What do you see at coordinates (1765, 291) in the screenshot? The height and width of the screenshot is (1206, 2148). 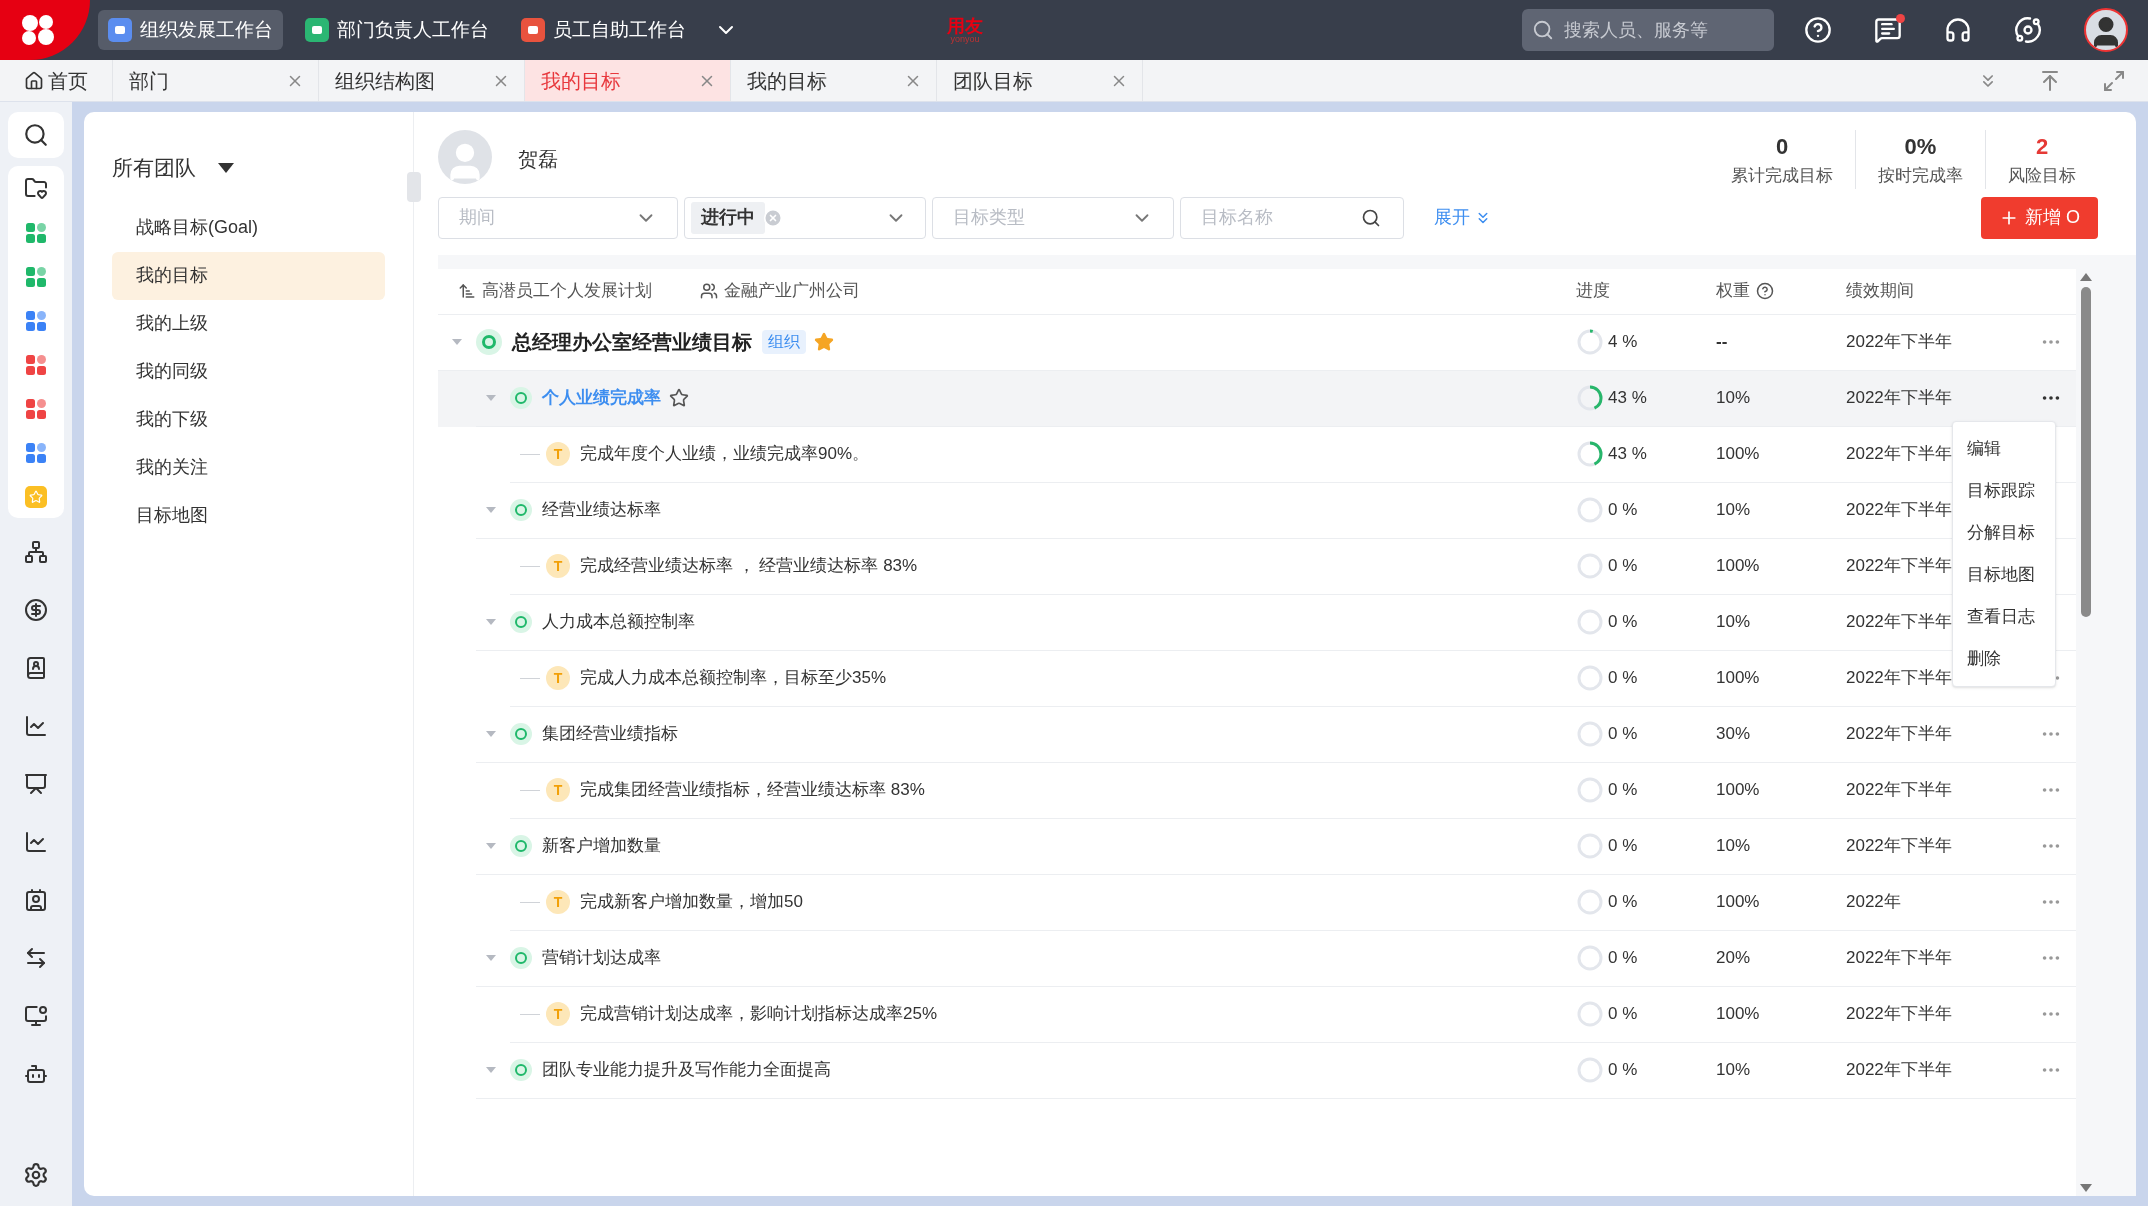 I see `help-icon` at bounding box center [1765, 291].